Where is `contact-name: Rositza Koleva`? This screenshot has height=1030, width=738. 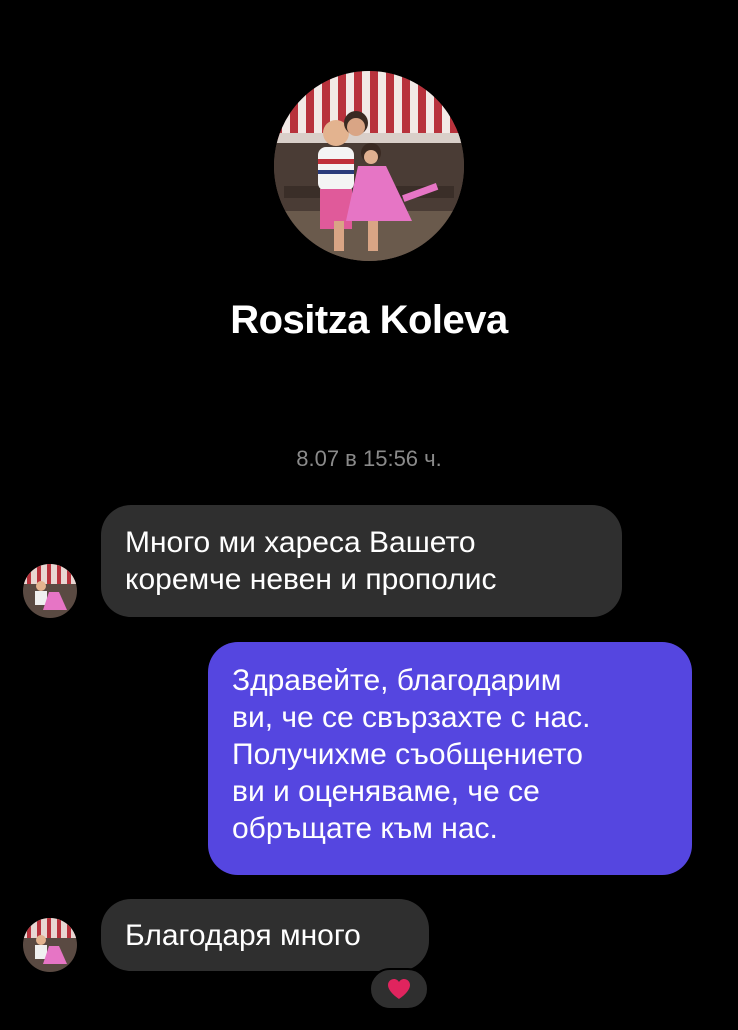 contact-name: Rositza Koleva is located at coordinates (369, 320).